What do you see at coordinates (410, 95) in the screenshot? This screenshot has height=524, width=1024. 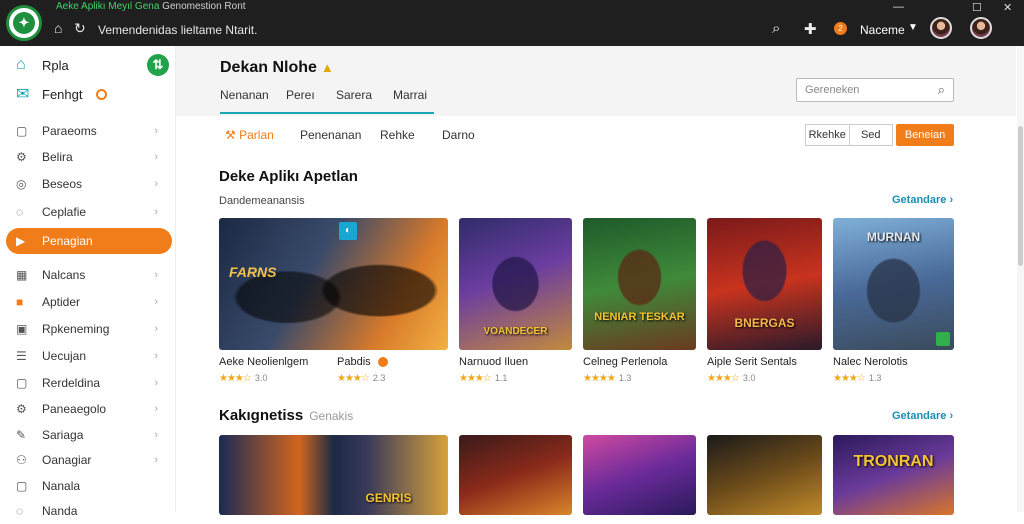 I see `tab-4: Marrai` at bounding box center [410, 95].